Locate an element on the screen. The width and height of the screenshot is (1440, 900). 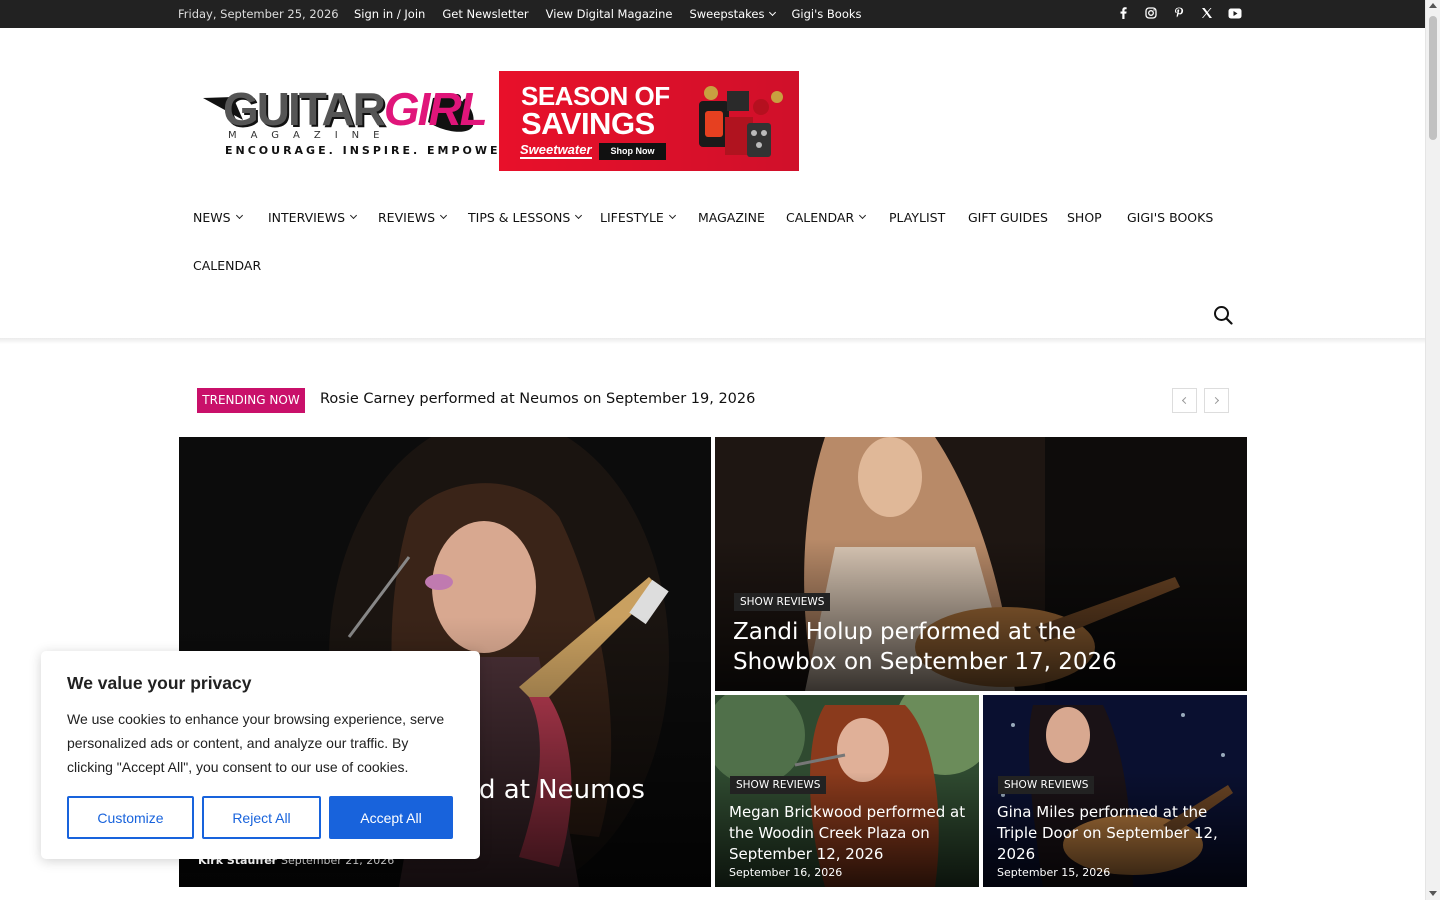
nav-tips-lessons: TIPS & LESSONS is located at coordinates (525, 217).